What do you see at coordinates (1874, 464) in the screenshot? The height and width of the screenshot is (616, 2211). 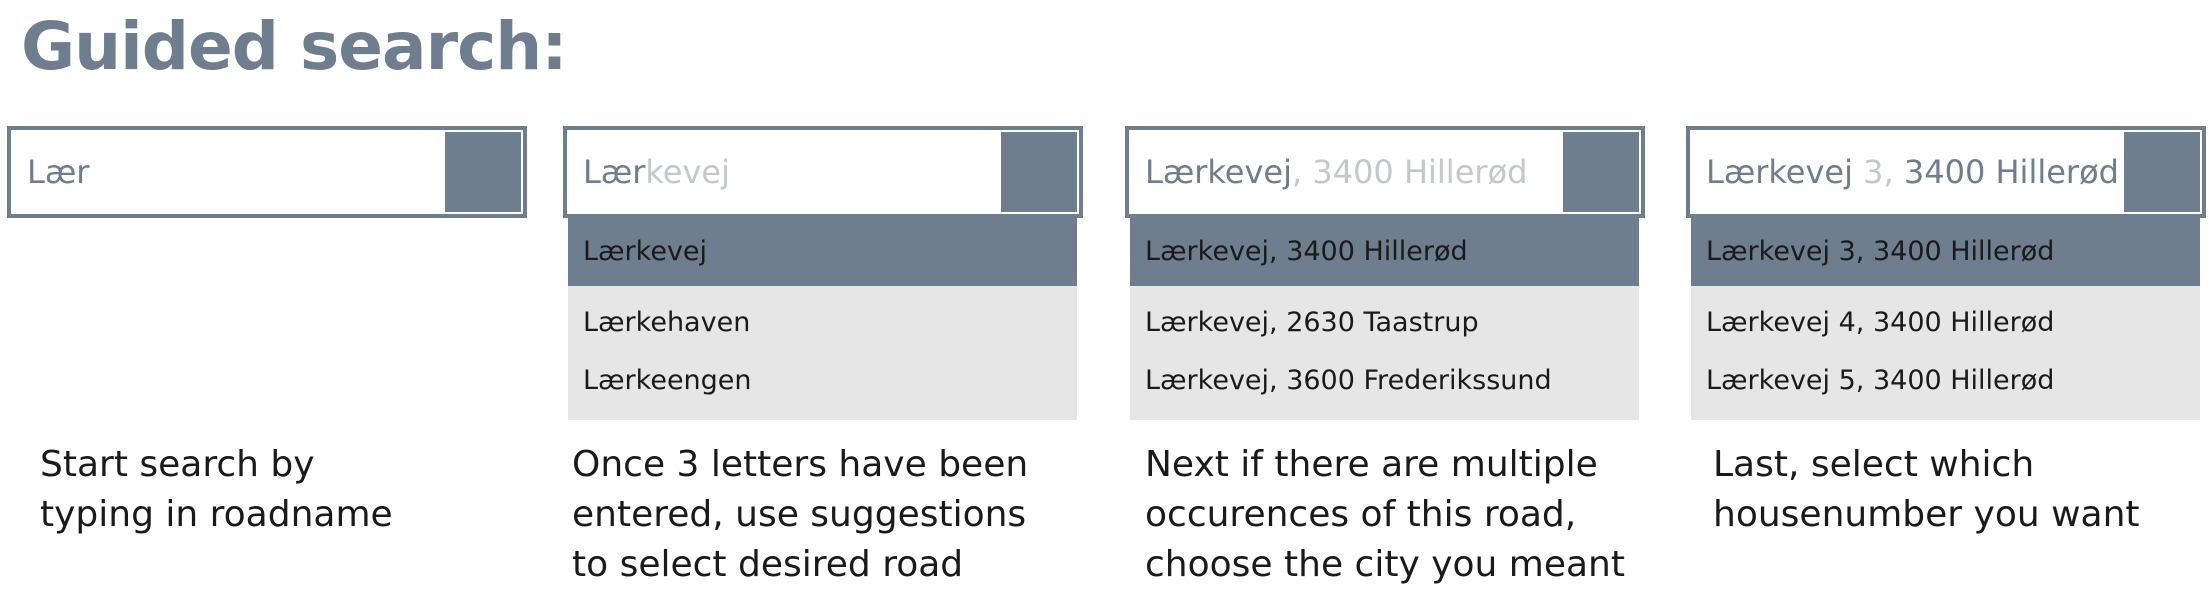 I see `caption-line: Last, select which` at bounding box center [1874, 464].